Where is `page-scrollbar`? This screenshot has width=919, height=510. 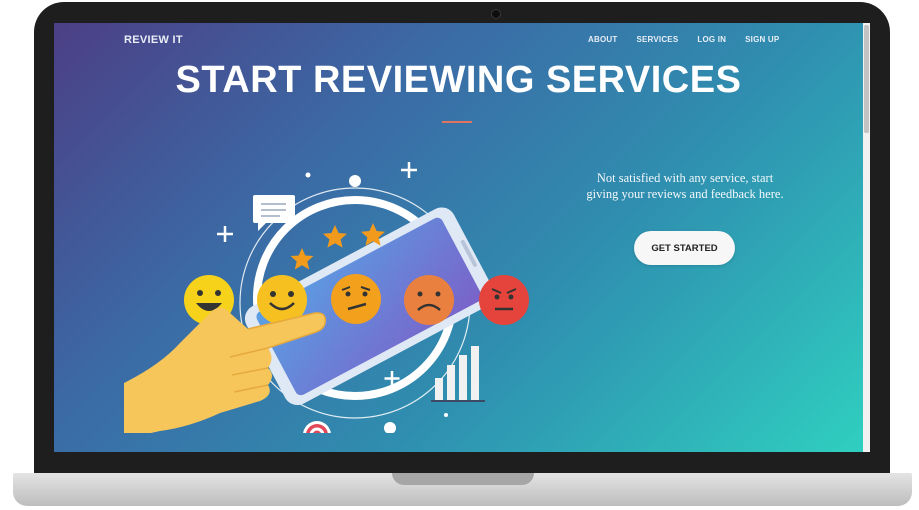 page-scrollbar is located at coordinates (866, 237).